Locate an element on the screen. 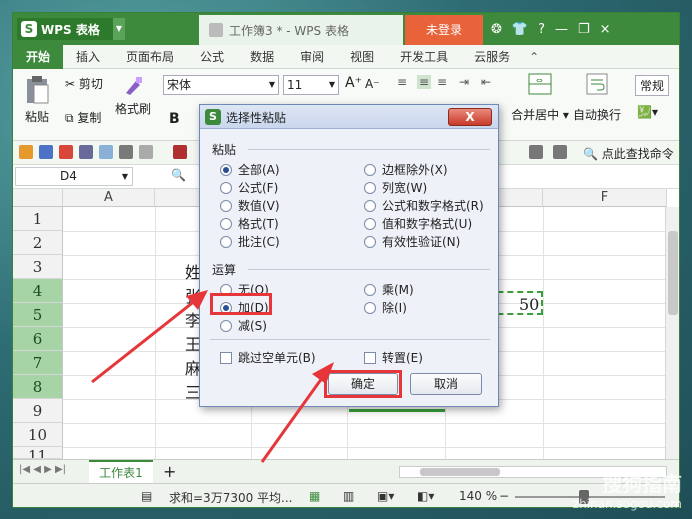  minimize-button: — is located at coordinates (561, 29).